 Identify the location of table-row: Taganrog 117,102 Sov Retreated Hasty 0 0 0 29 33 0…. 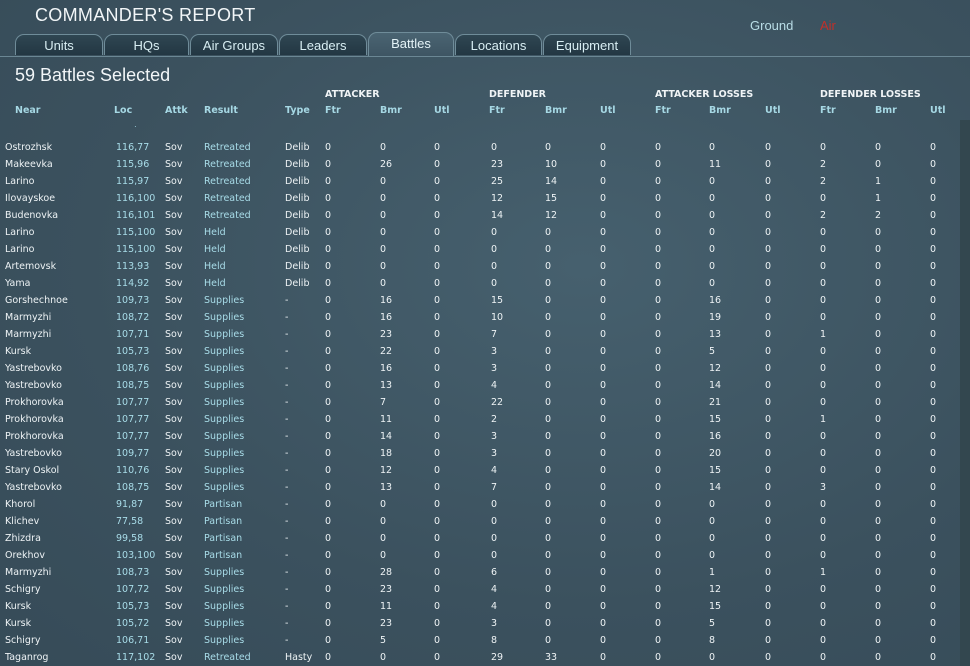
(480, 658).